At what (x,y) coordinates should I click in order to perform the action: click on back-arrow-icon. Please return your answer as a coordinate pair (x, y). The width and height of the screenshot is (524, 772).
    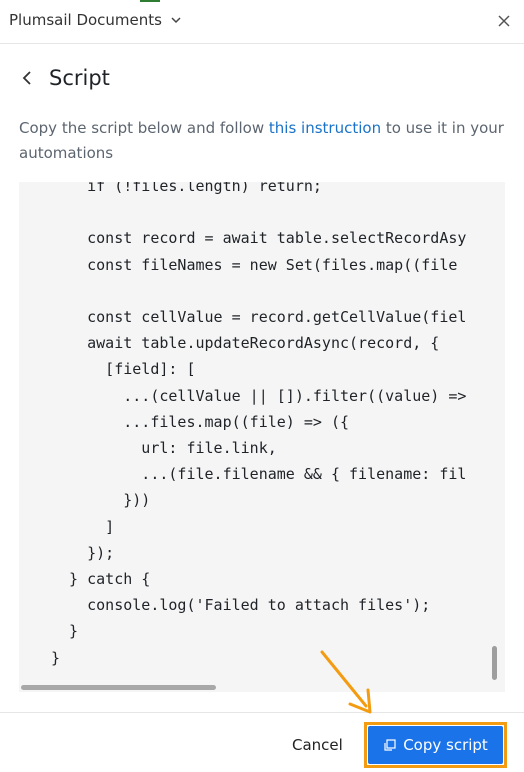
    Looking at the image, I should click on (26, 78).